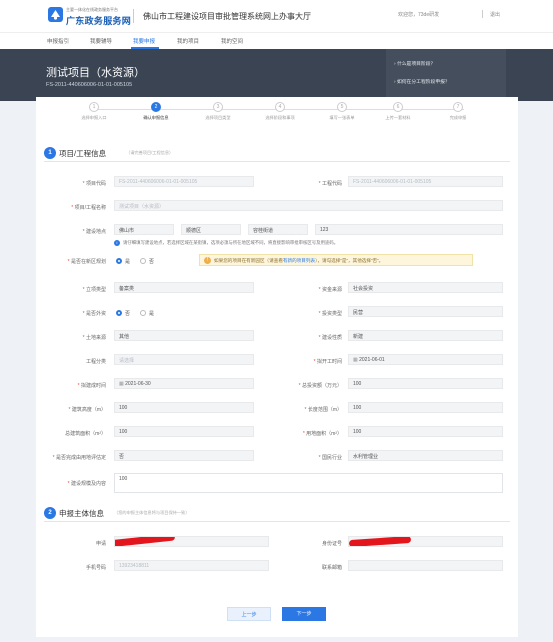 Image resolution: width=553 pixels, height=642 pixels. I want to click on logo-subtitle: 主要一体化在线政务服务平台, so click(92, 9).